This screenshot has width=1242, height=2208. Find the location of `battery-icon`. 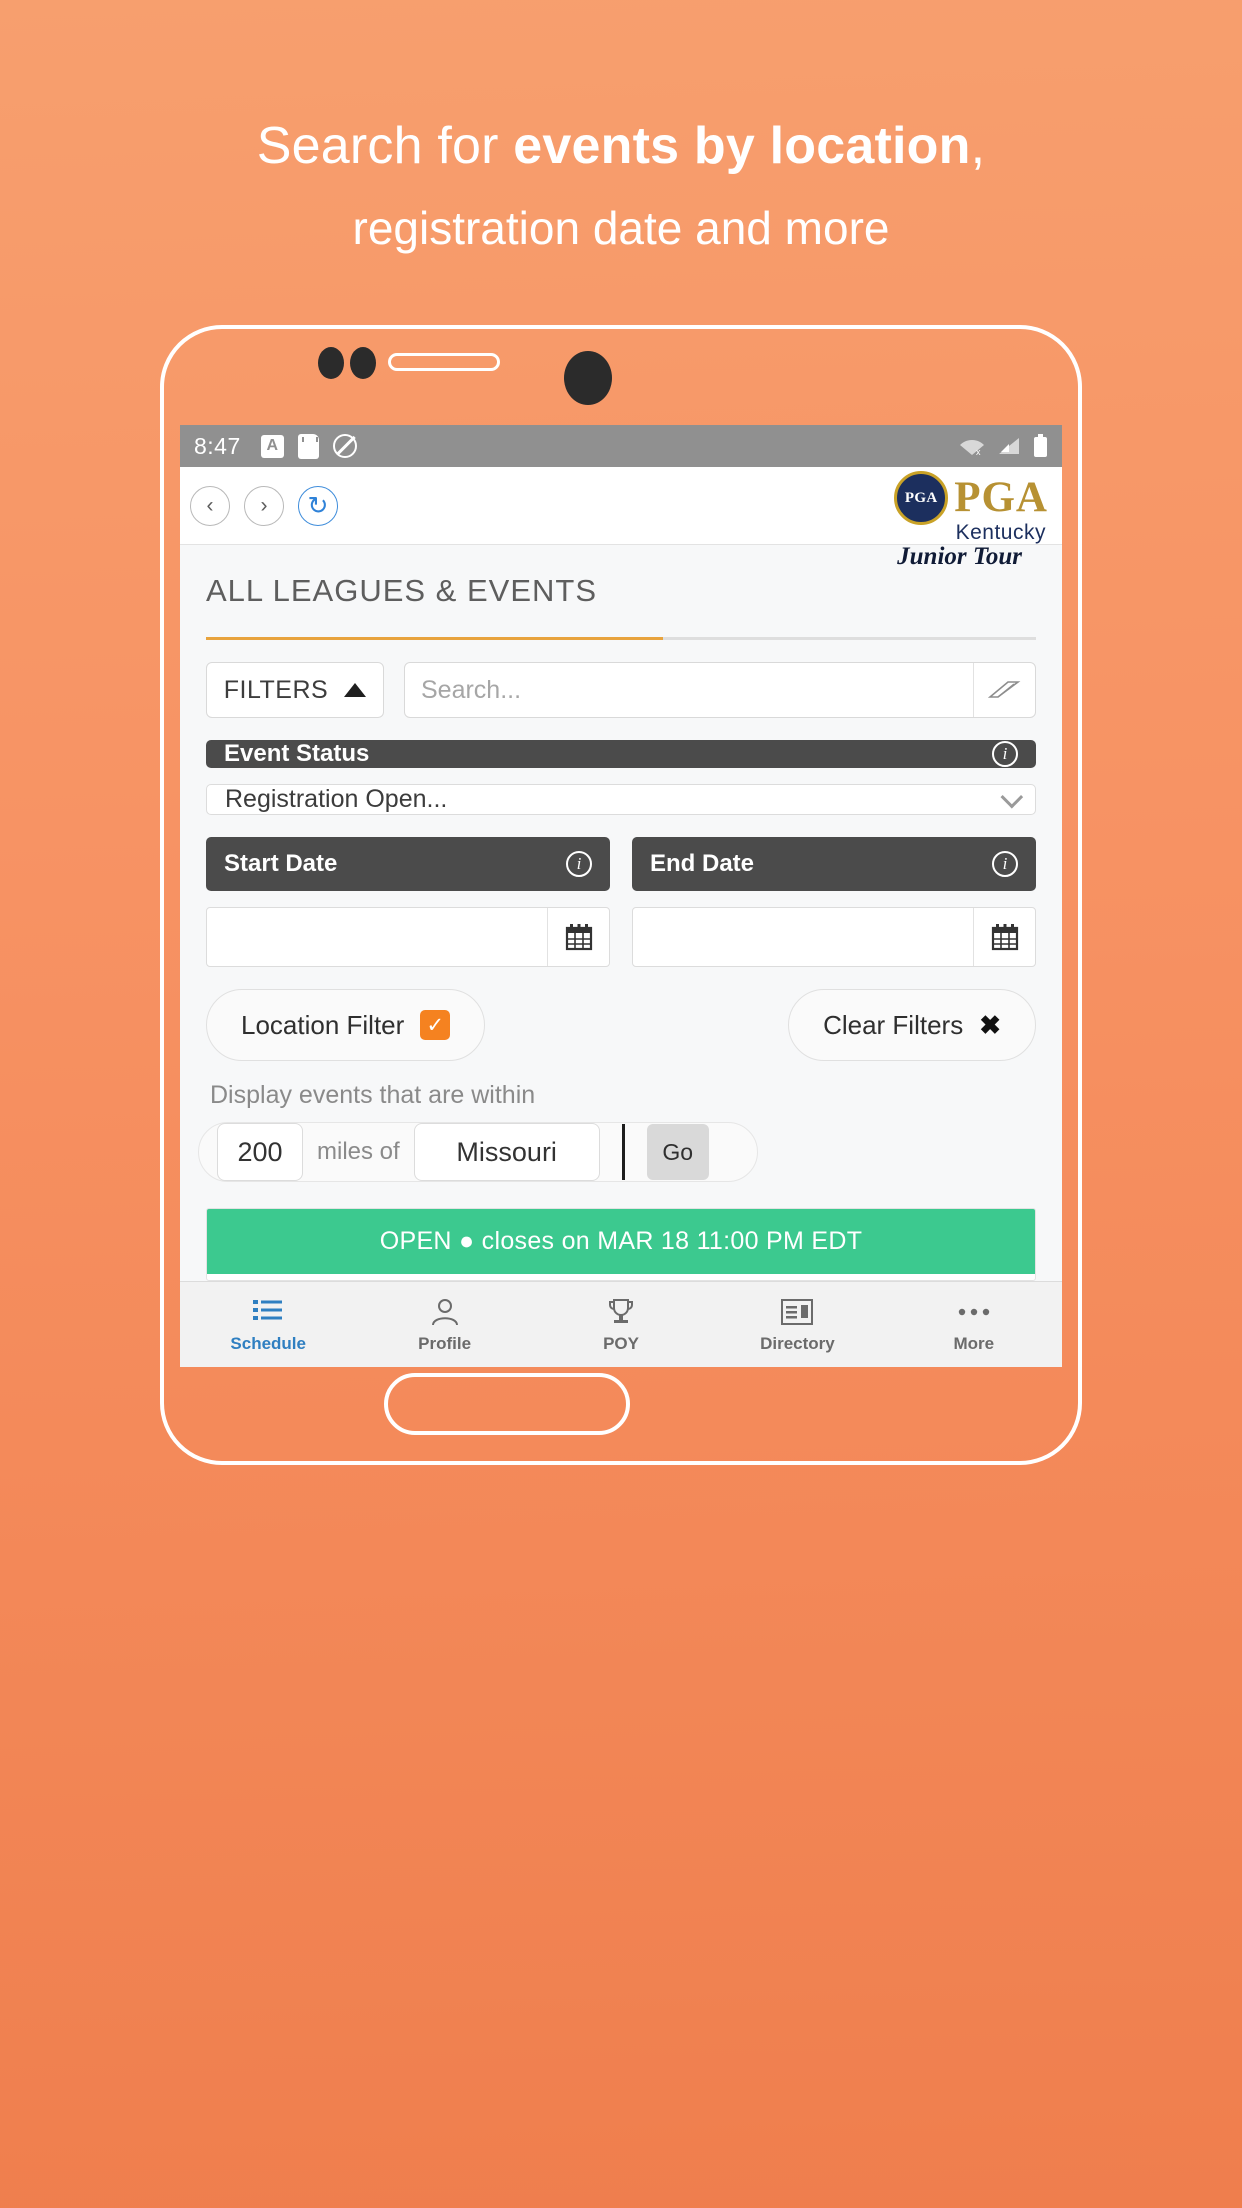

battery-icon is located at coordinates (1040, 445).